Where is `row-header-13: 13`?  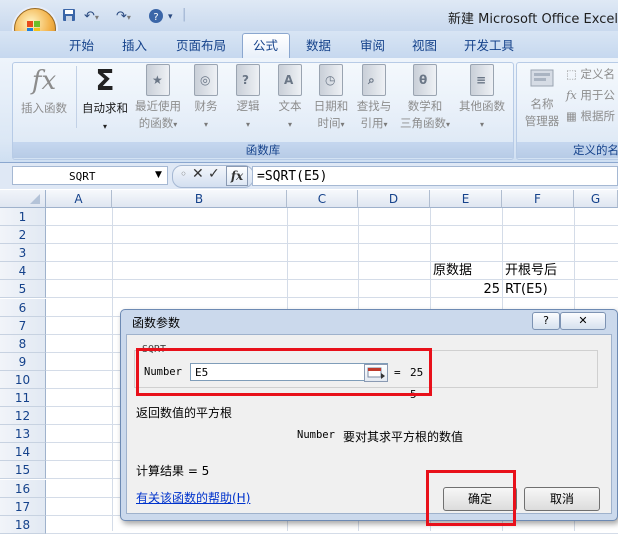 row-header-13: 13 is located at coordinates (23, 434).